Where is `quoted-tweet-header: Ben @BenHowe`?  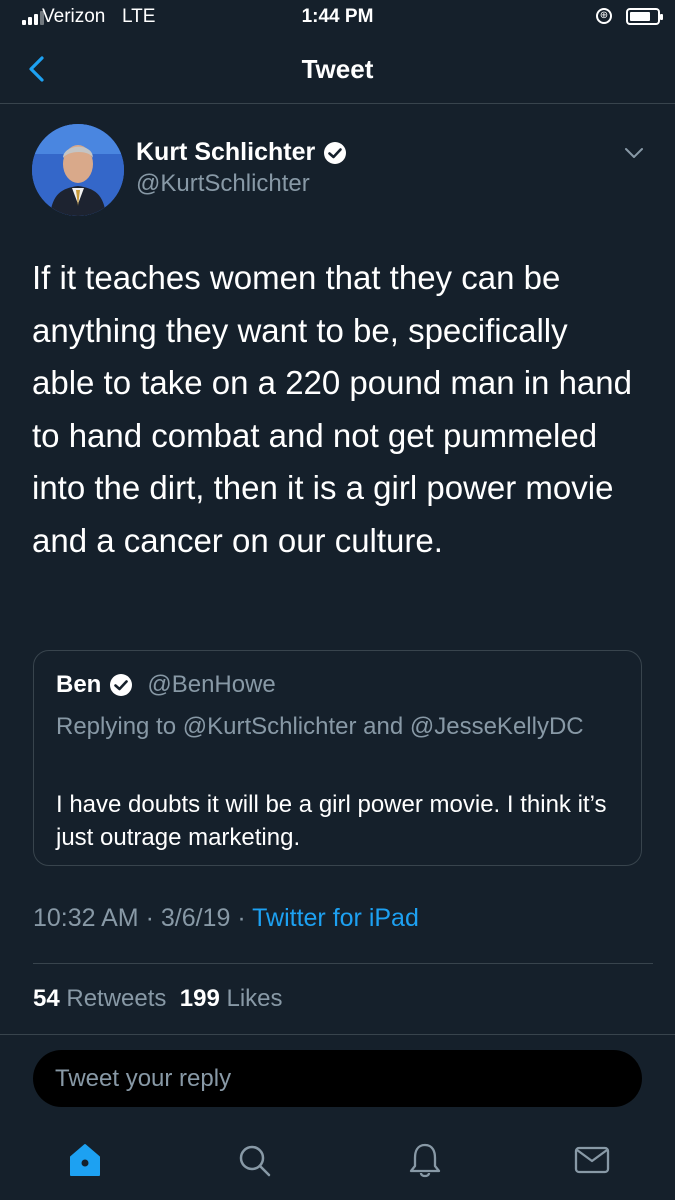 quoted-tweet-header: Ben @BenHowe is located at coordinates (166, 685).